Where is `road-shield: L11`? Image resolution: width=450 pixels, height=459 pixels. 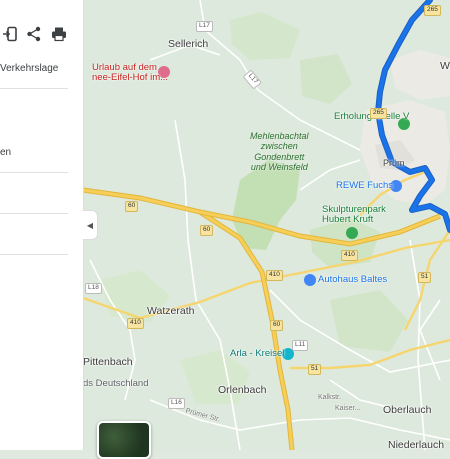 road-shield: L11 is located at coordinates (300, 345).